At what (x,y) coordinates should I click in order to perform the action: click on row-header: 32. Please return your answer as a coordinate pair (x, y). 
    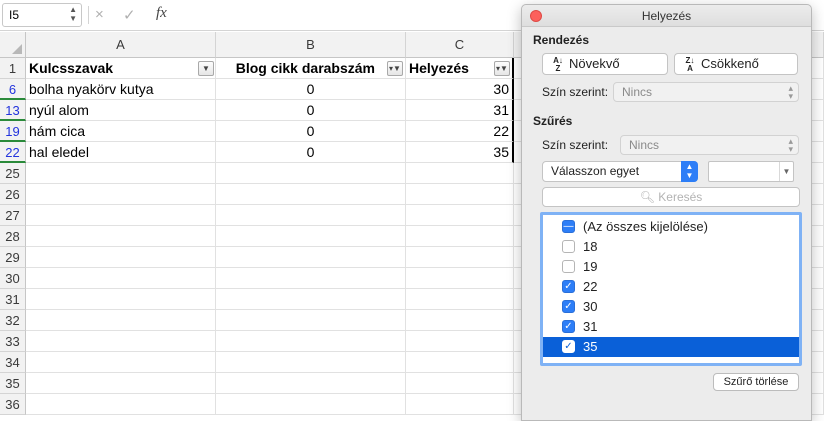
    Looking at the image, I should click on (13, 320).